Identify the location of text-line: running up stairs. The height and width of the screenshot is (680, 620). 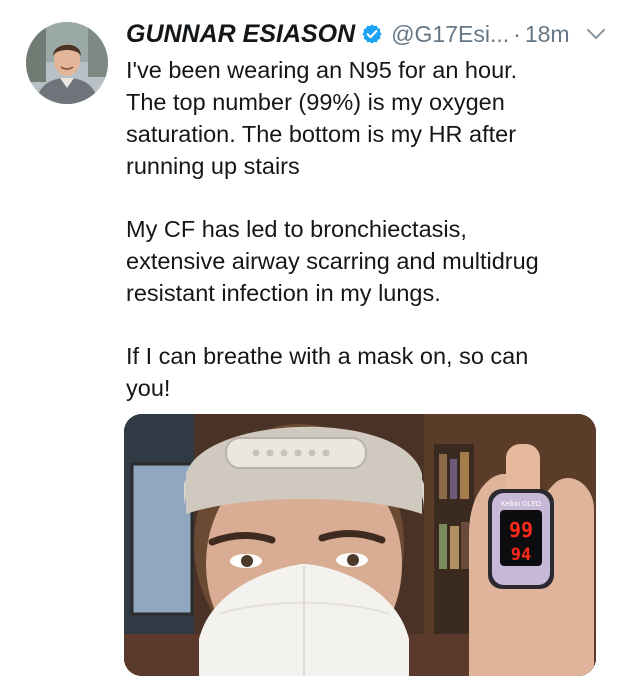
(213, 166).